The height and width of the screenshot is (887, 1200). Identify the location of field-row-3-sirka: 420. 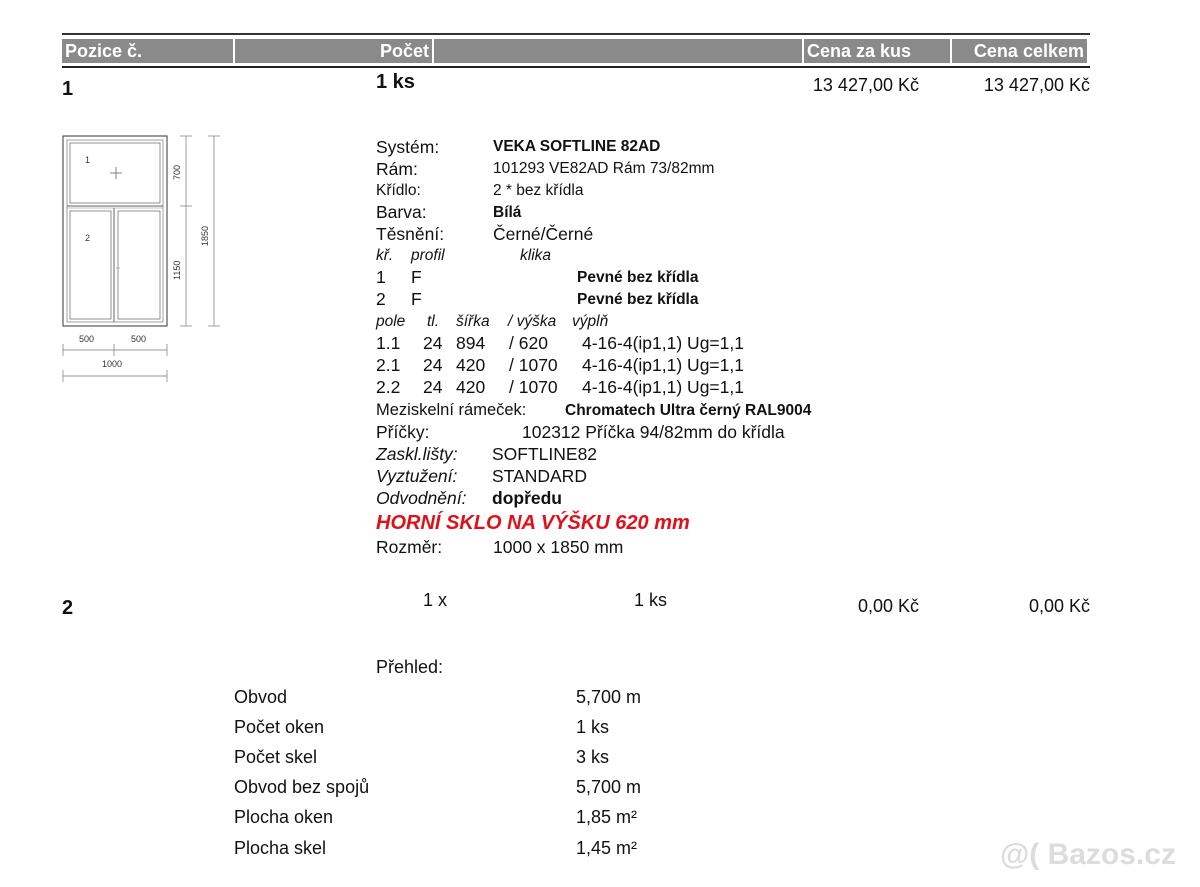
(471, 387).